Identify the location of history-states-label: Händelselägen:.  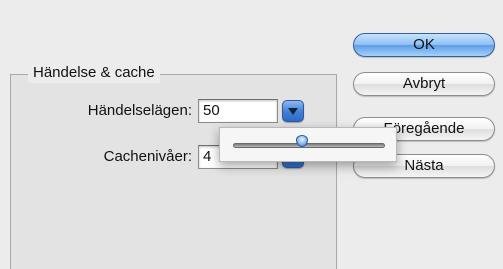
(139, 110).